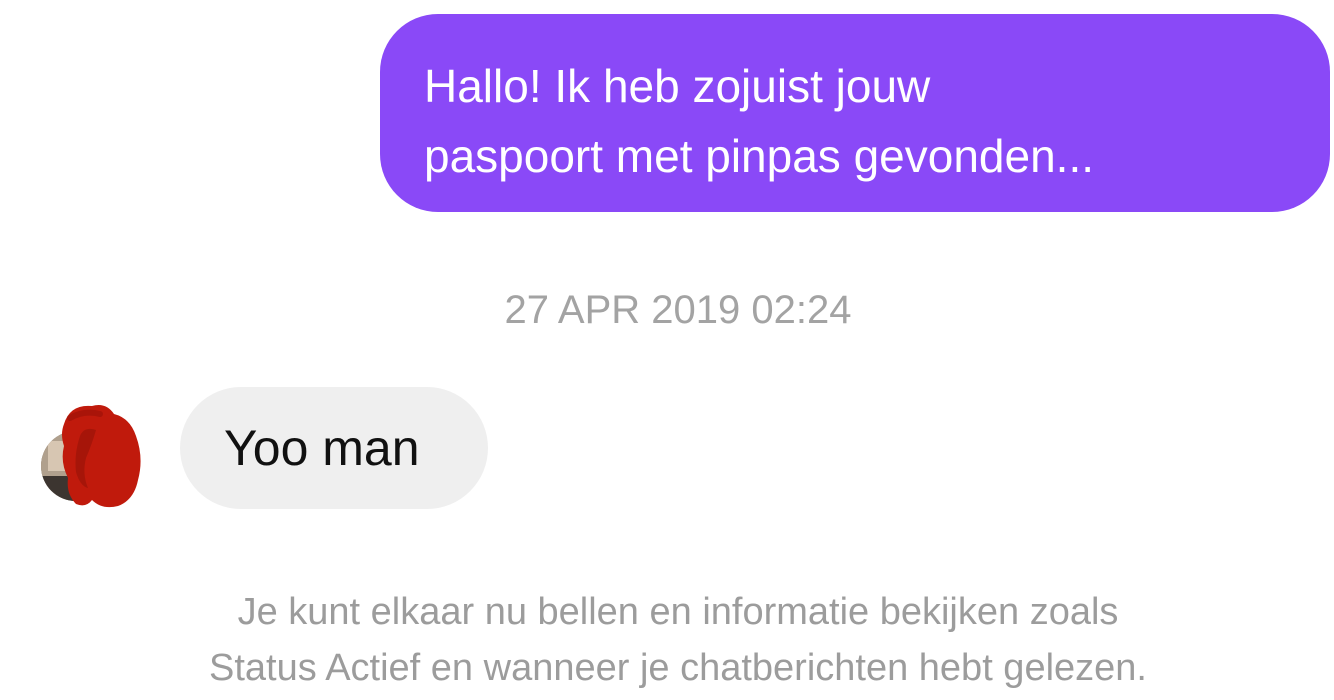  What do you see at coordinates (677, 86) in the screenshot?
I see `outgoing-message-line: Hallo! Ik heb zojuist jouw` at bounding box center [677, 86].